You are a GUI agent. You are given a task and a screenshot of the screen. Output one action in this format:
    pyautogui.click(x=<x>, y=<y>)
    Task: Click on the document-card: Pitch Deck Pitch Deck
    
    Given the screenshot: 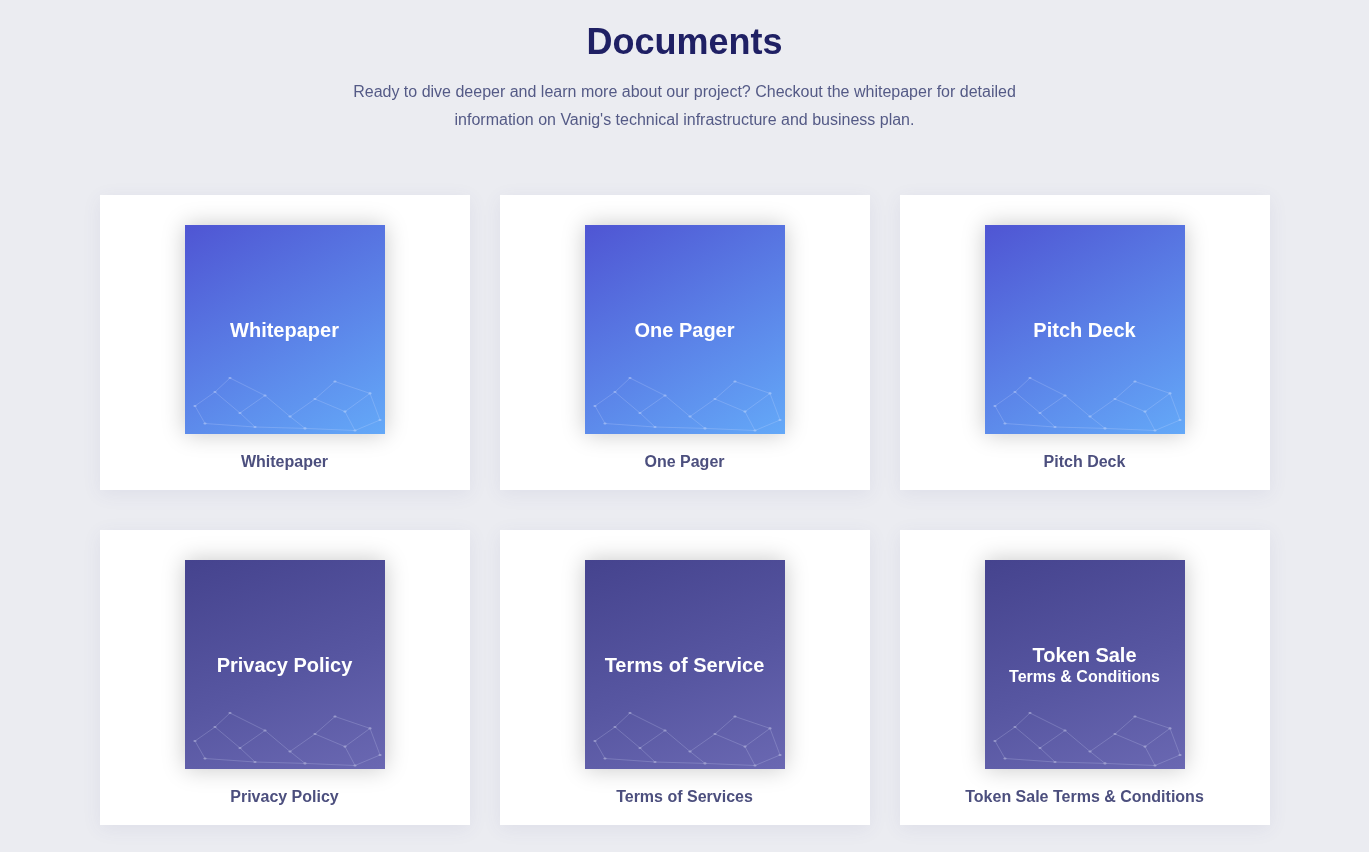 What is the action you would take?
    pyautogui.click(x=1084, y=342)
    